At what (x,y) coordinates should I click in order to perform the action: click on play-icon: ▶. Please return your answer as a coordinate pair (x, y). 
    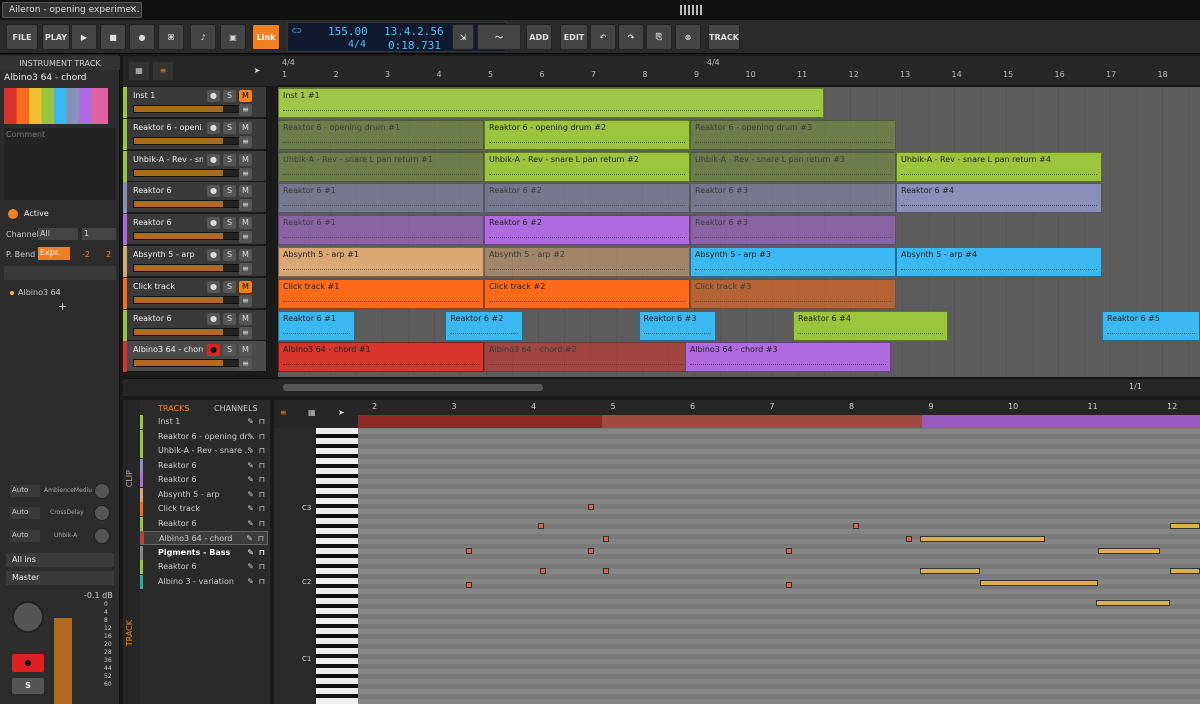
    Looking at the image, I should click on (84, 37).